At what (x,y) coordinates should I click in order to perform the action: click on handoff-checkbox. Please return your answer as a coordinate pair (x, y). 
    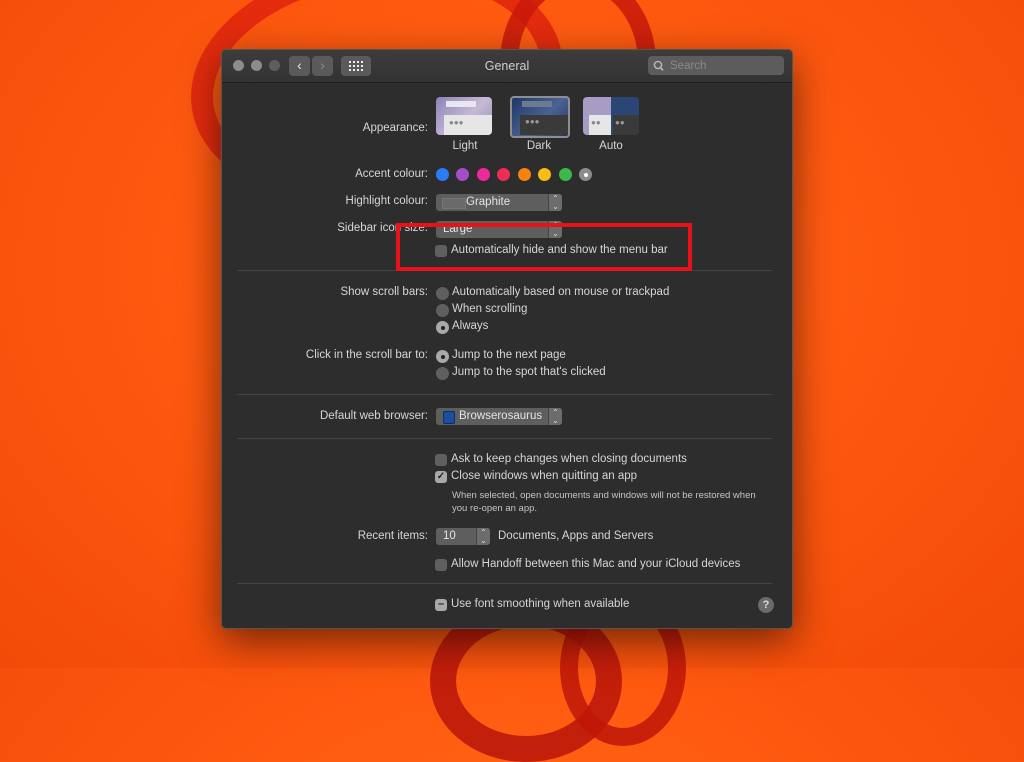
    Looking at the image, I should click on (441, 565).